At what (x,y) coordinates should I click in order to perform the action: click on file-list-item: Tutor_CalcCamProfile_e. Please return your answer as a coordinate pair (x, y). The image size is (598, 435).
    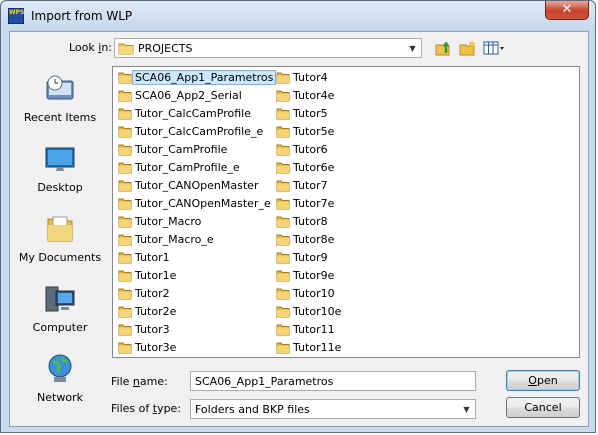
    Looking at the image, I should click on (194, 132).